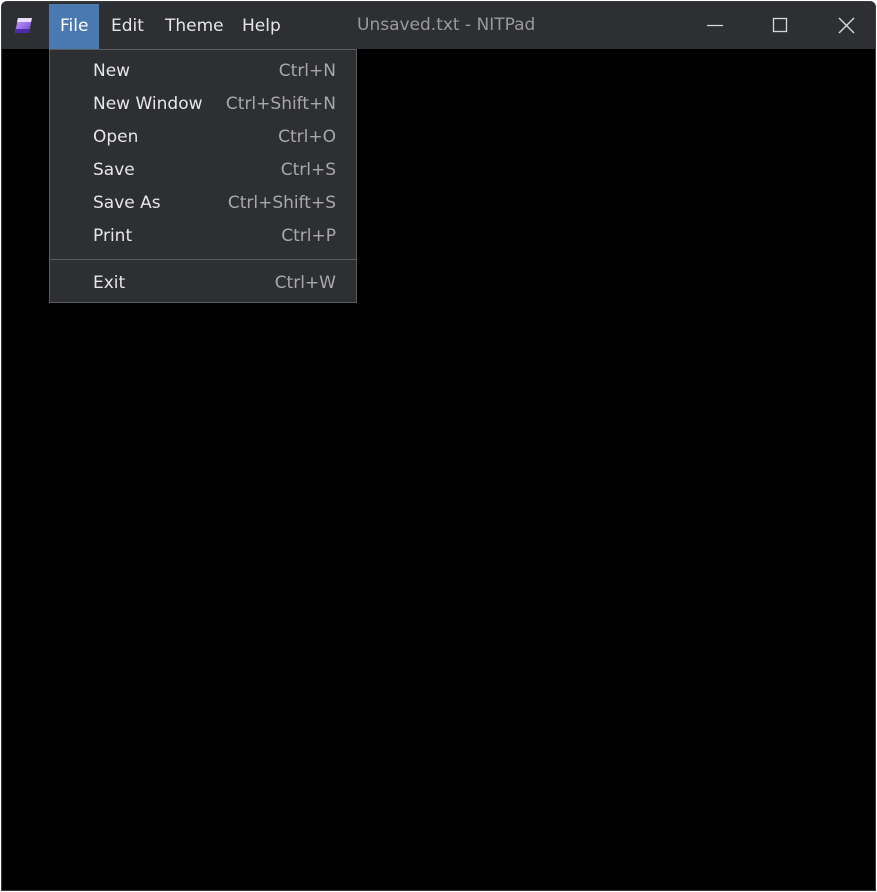 The height and width of the screenshot is (892, 877). What do you see at coordinates (446, 25) in the screenshot?
I see `window-title: Unsaved.txt - NITPad` at bounding box center [446, 25].